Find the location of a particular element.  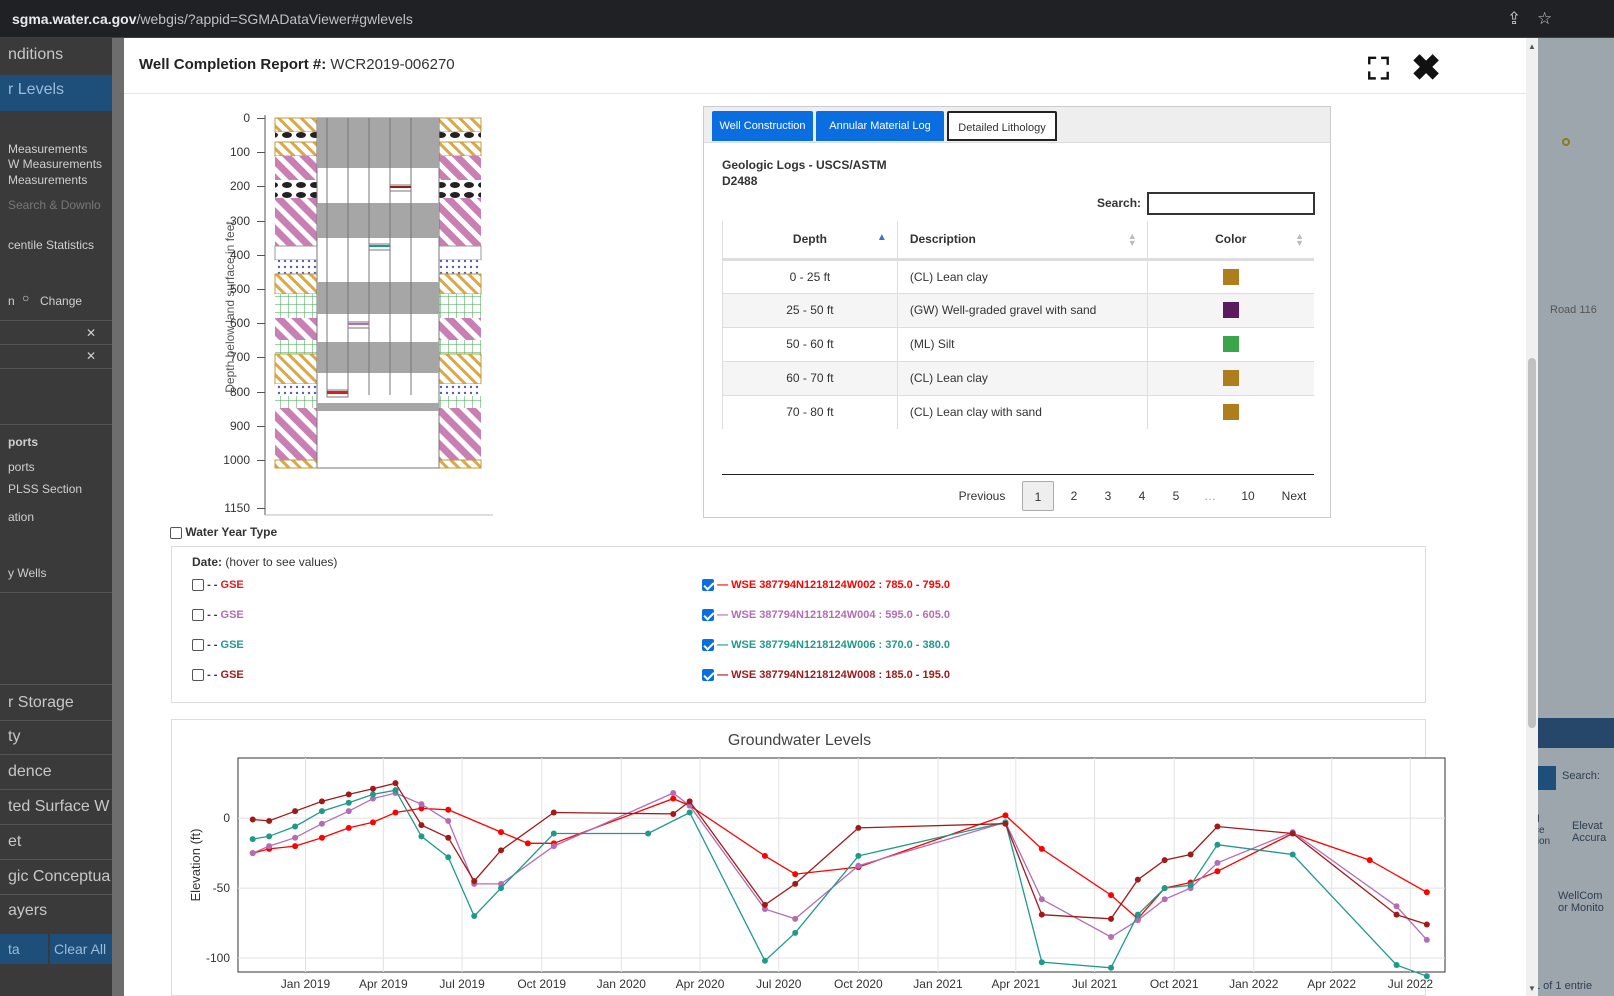

x-tick-label: Jul 2021 is located at coordinates (1095, 984).